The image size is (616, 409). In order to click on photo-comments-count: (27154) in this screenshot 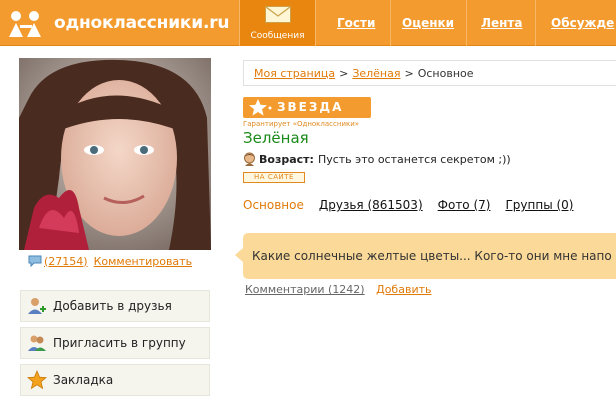, I will do `click(66, 261)`.